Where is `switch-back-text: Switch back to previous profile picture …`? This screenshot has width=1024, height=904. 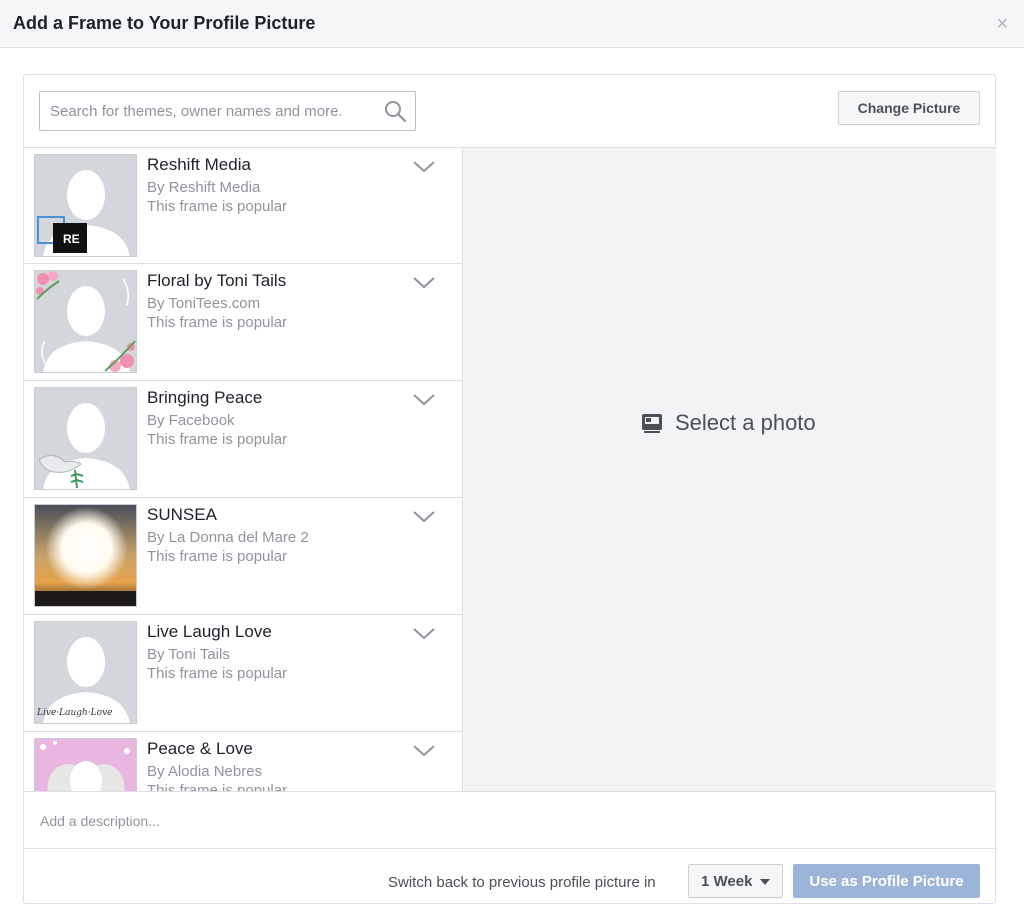 switch-back-text: Switch back to previous profile picture … is located at coordinates (522, 882).